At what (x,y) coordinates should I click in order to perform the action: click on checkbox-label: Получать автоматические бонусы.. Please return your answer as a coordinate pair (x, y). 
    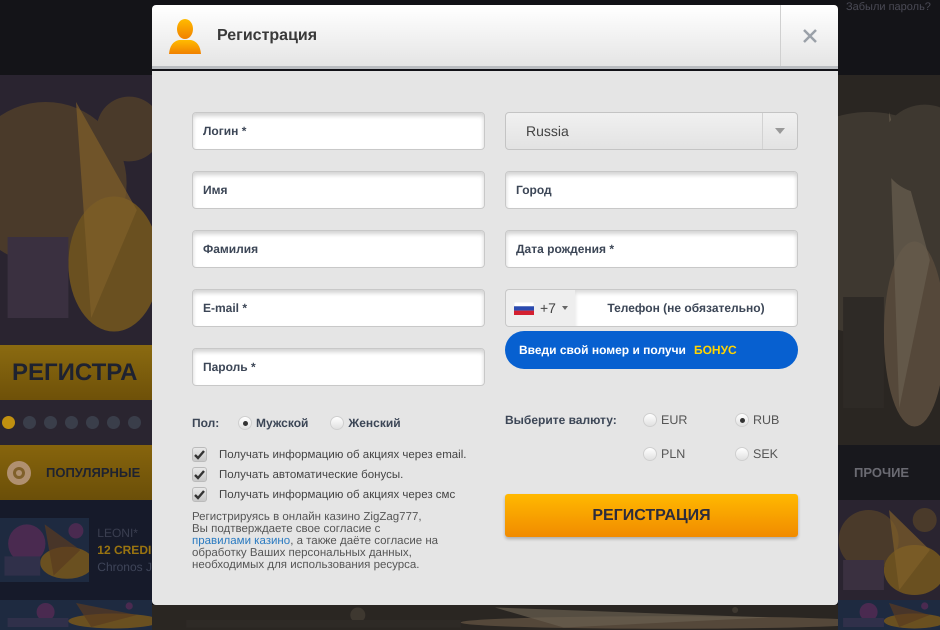
    Looking at the image, I should click on (311, 474).